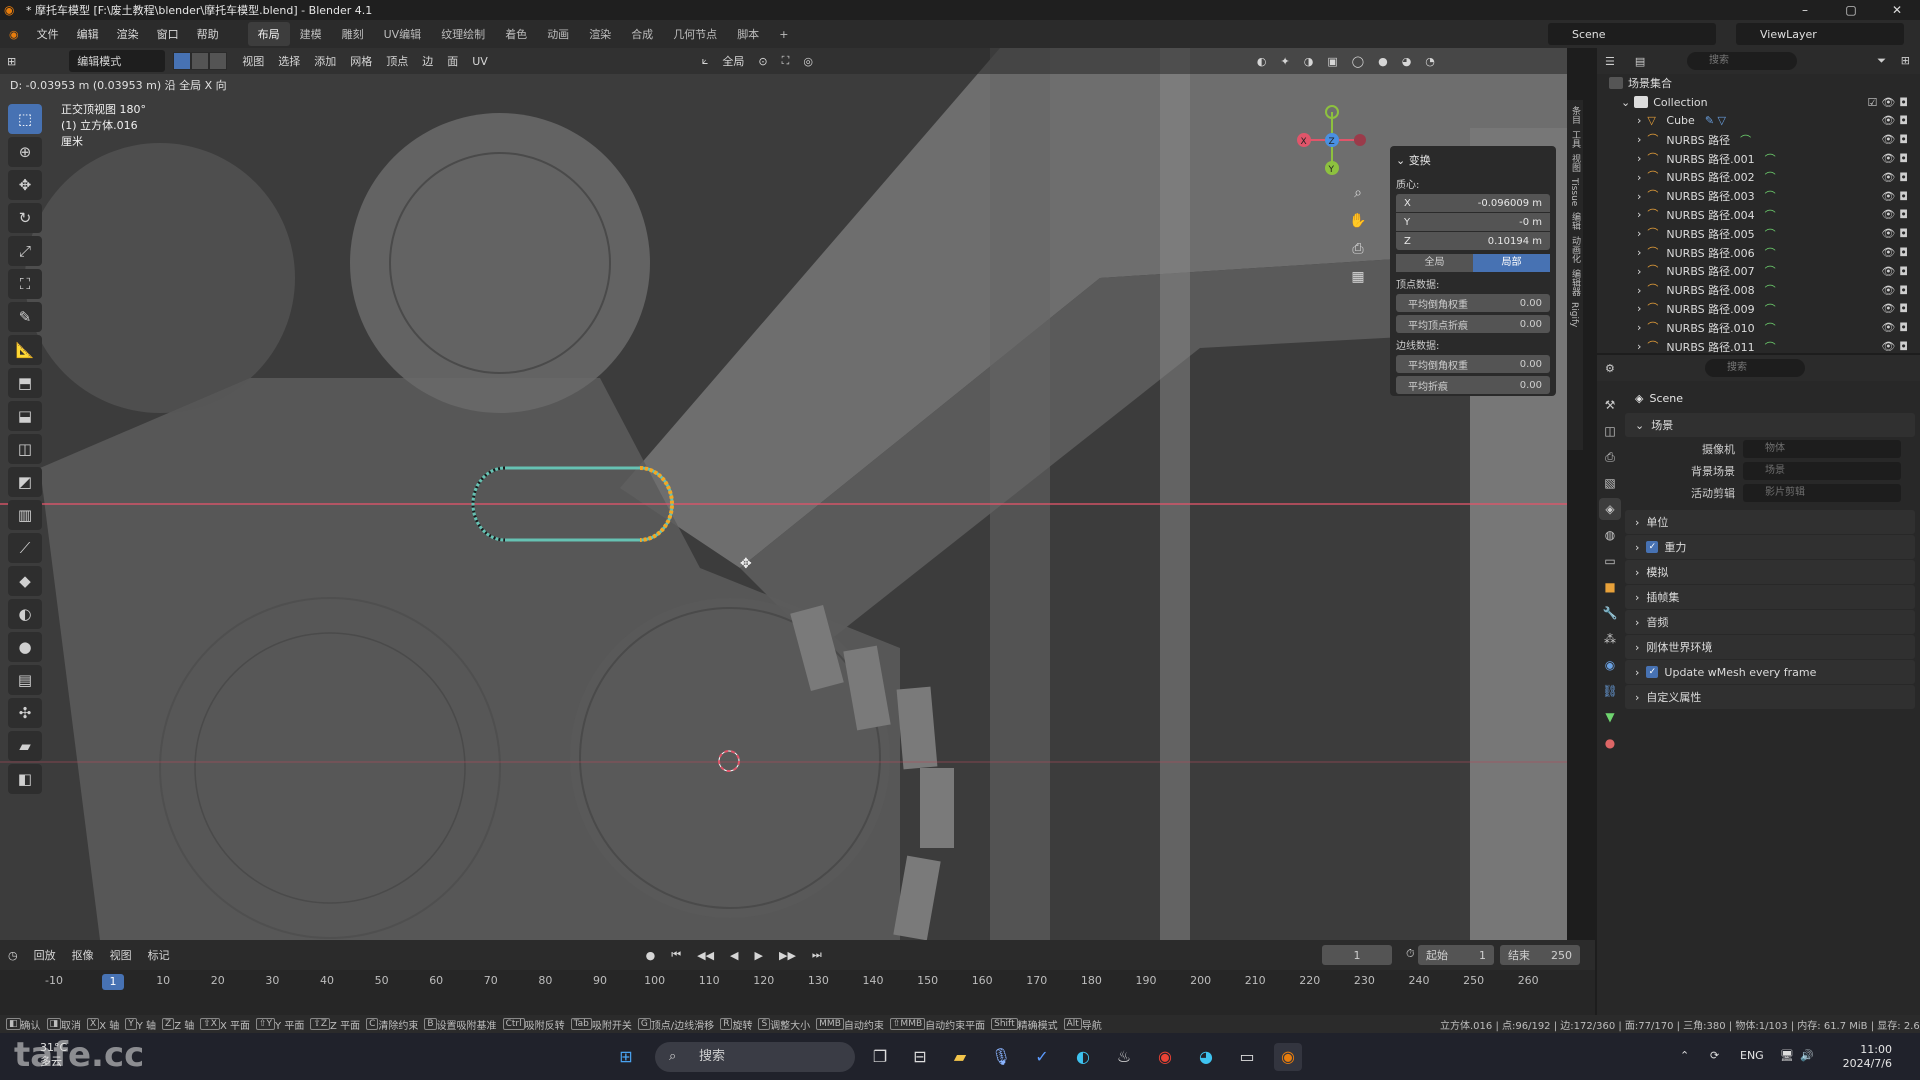 The width and height of the screenshot is (1920, 1080). Describe the element at coordinates (25, 548) in the screenshot. I see `knife-icon: ⟋` at that location.